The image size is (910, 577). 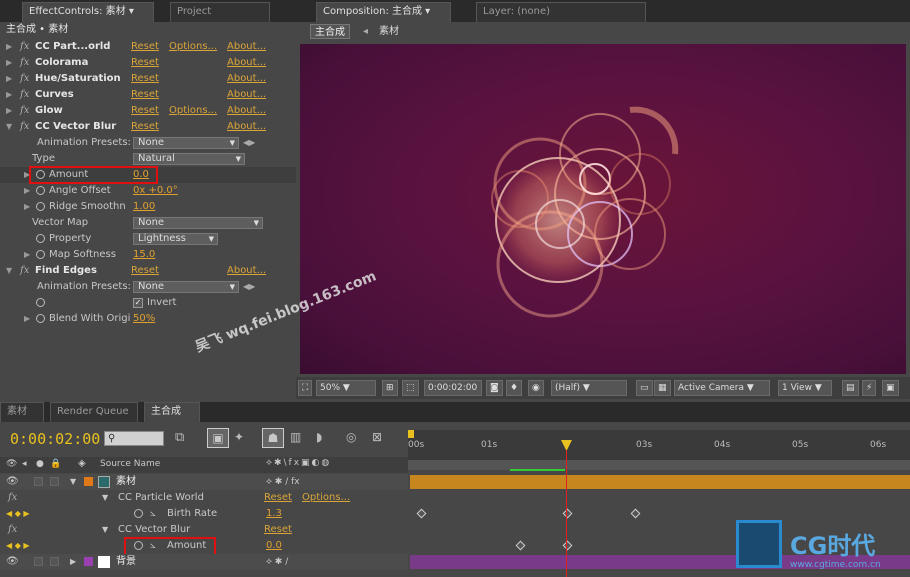 I want to click on transparency-grid-icon: ▦, so click(x=662, y=388).